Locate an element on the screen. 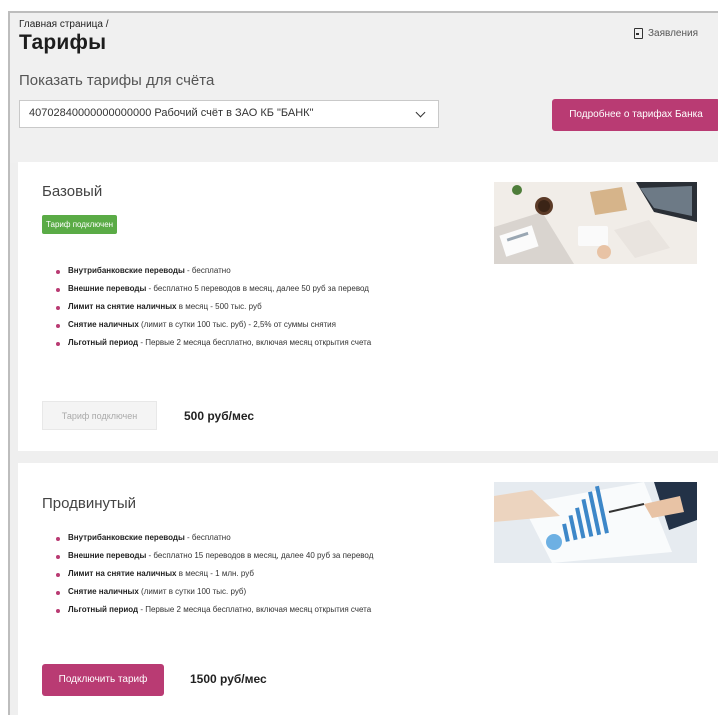  account-select-label: Показать тарифы для счёта is located at coordinates (117, 80).